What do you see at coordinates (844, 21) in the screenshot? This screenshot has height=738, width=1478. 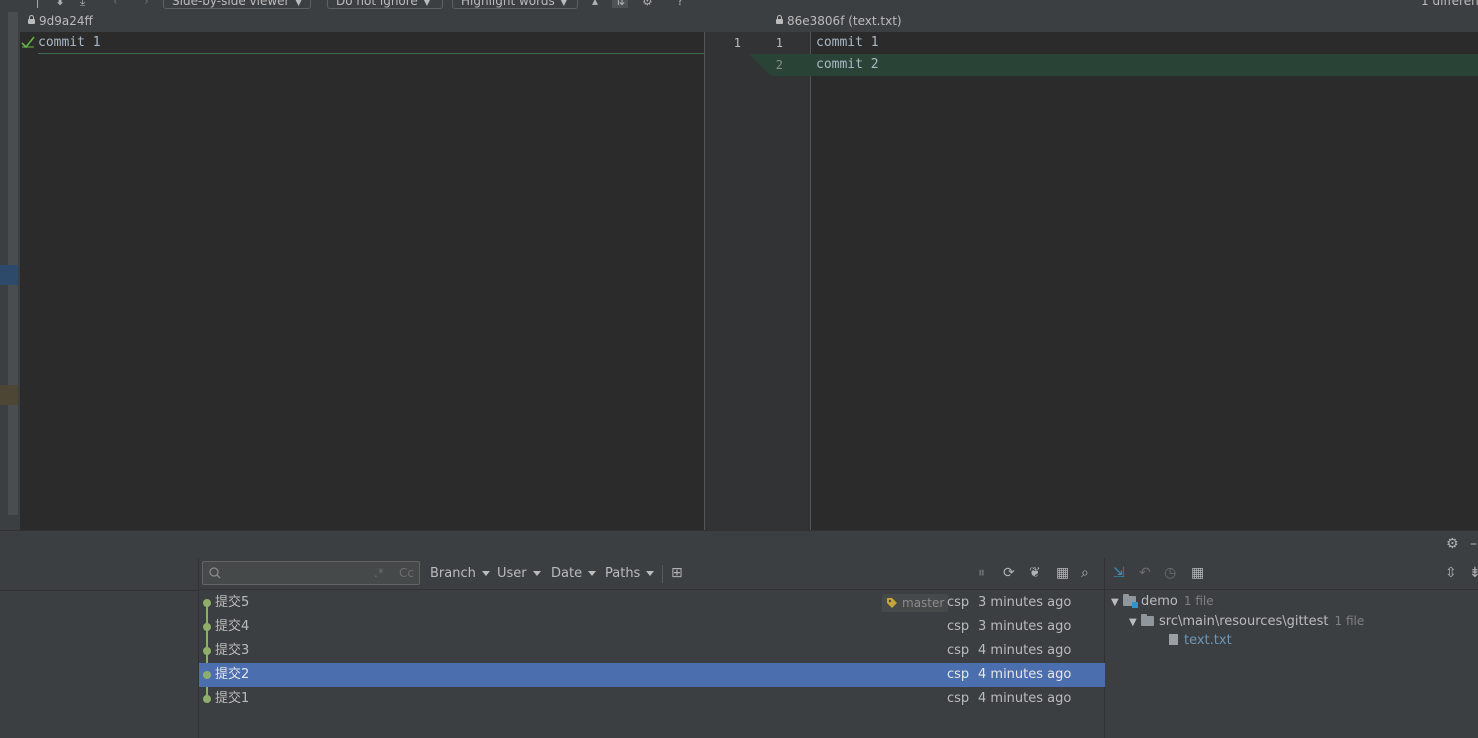 I see `right-revision: 86e3806f (text.txt)` at bounding box center [844, 21].